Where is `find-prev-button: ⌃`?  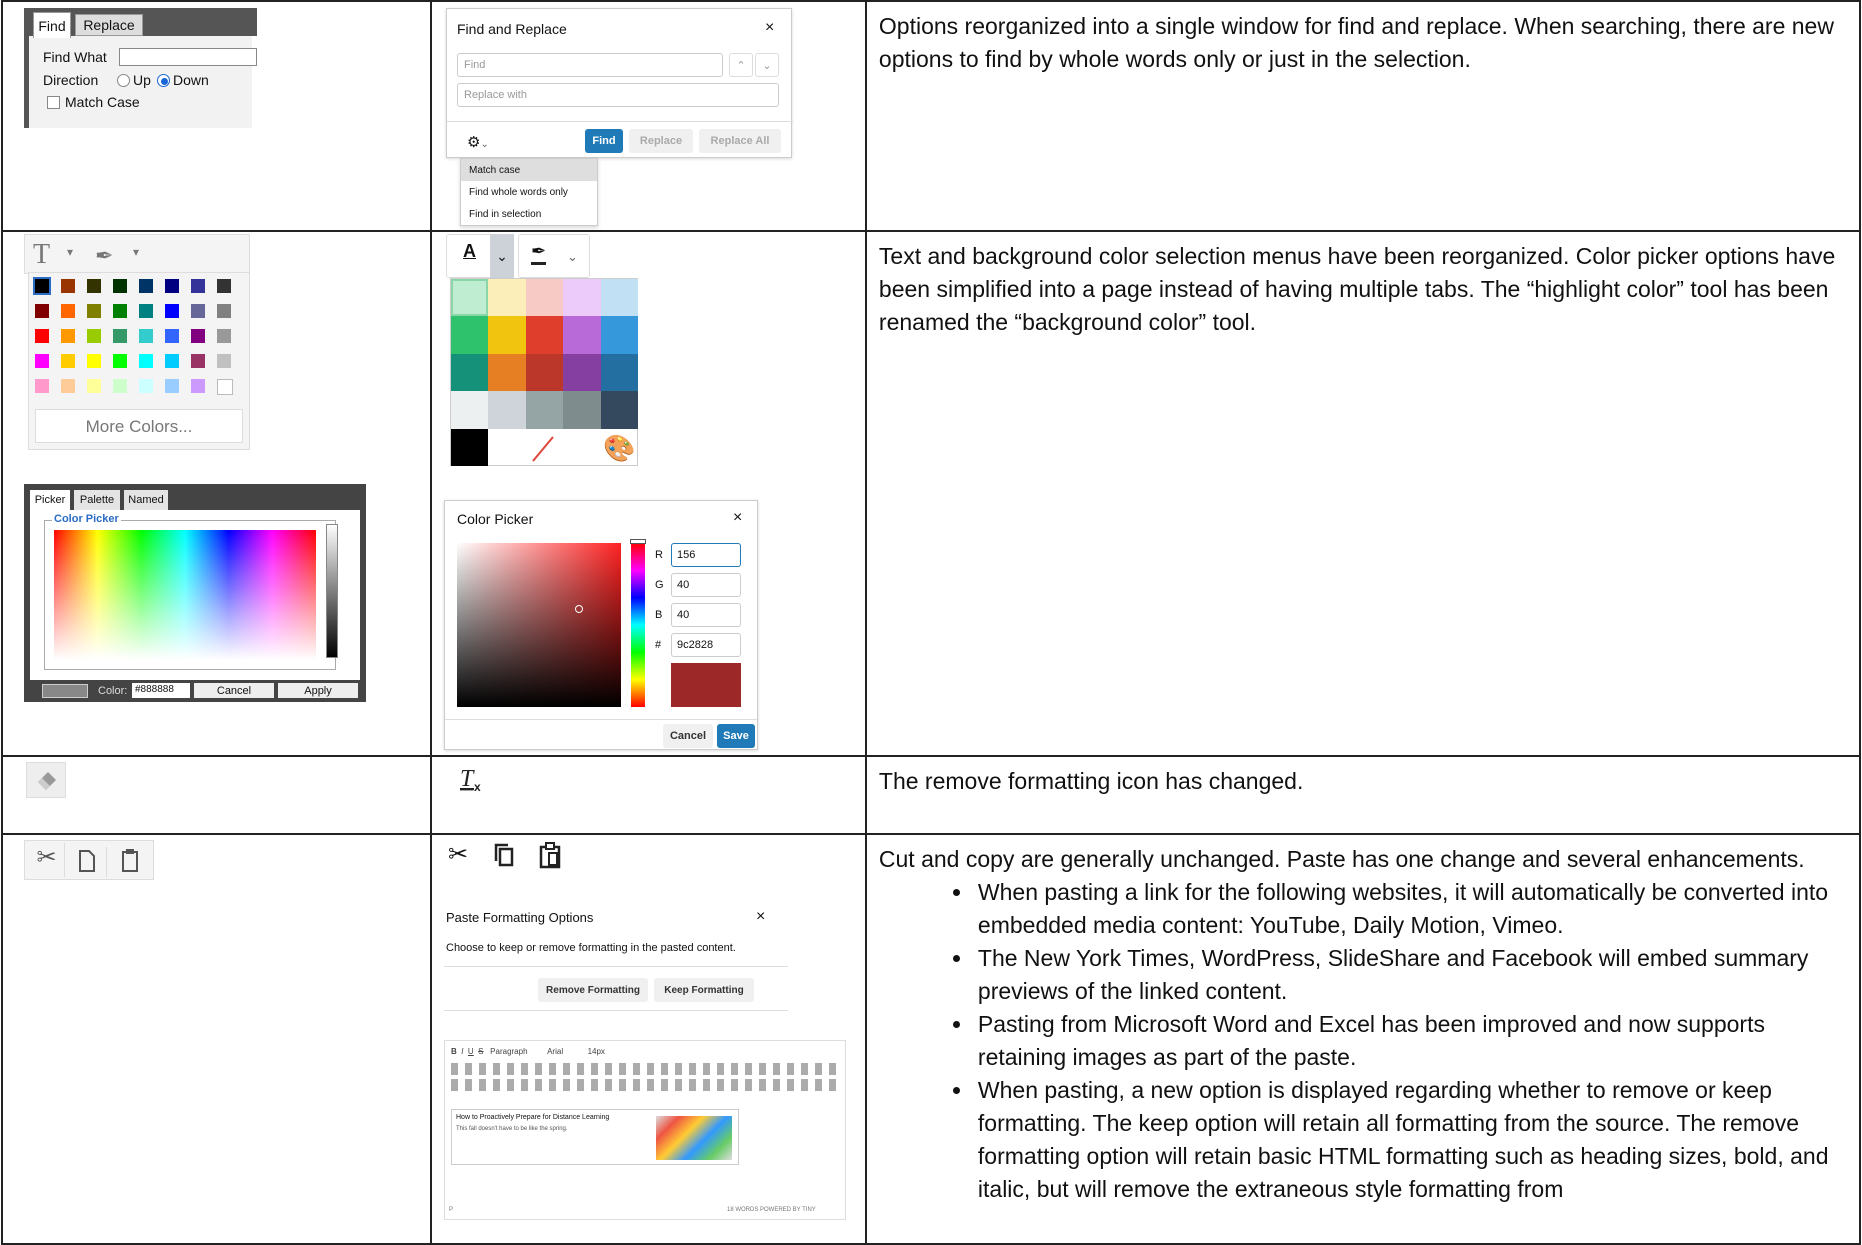 find-prev-button: ⌃ is located at coordinates (741, 65).